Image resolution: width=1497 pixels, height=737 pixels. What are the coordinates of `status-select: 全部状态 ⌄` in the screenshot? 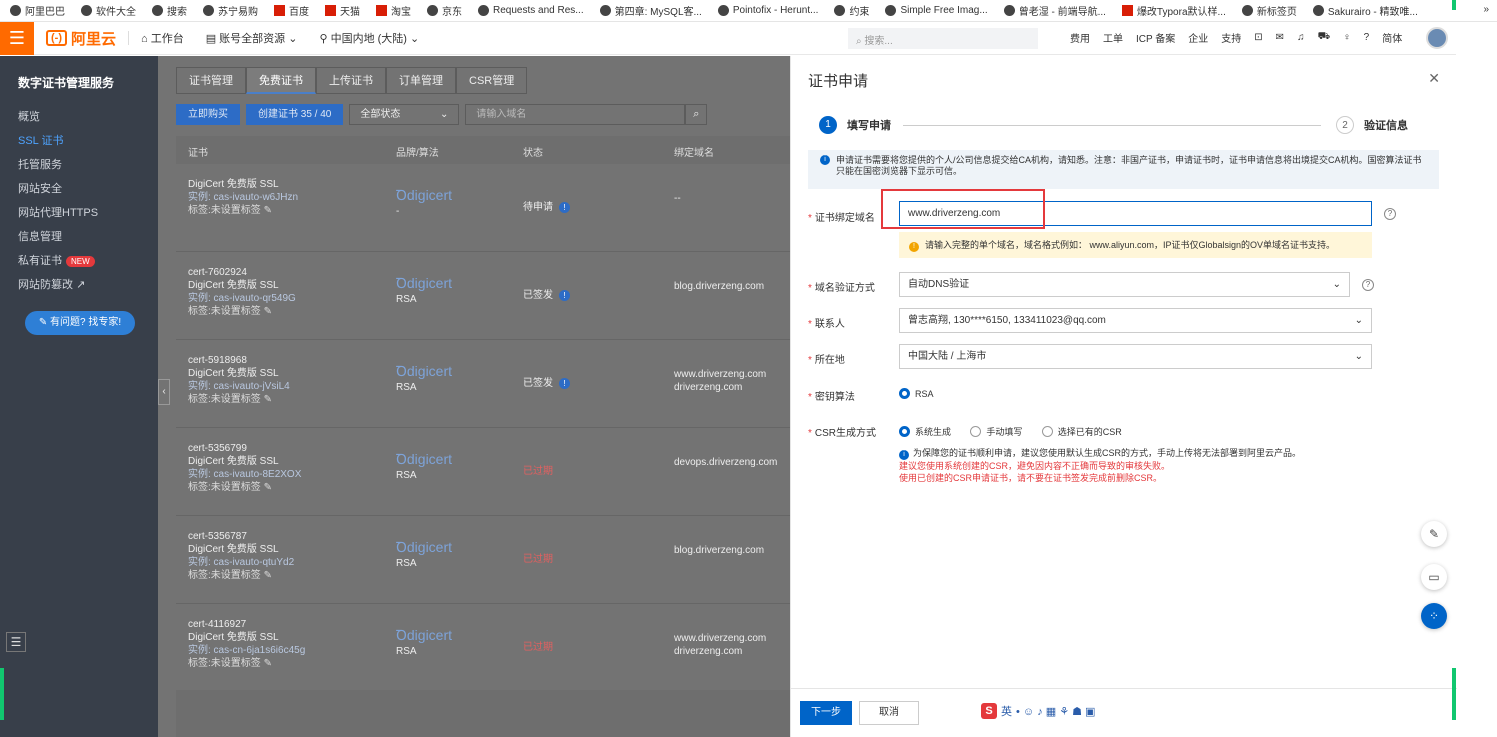 It's located at (404, 114).